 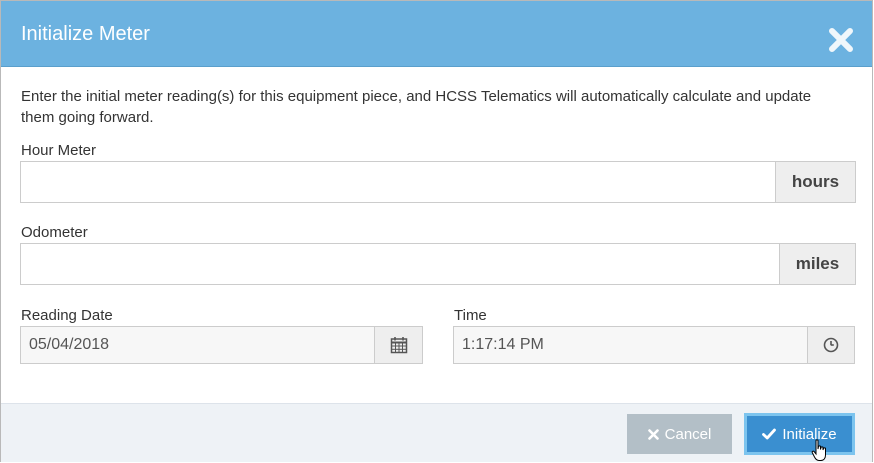 I want to click on hour-meter-input, so click(x=398, y=182).